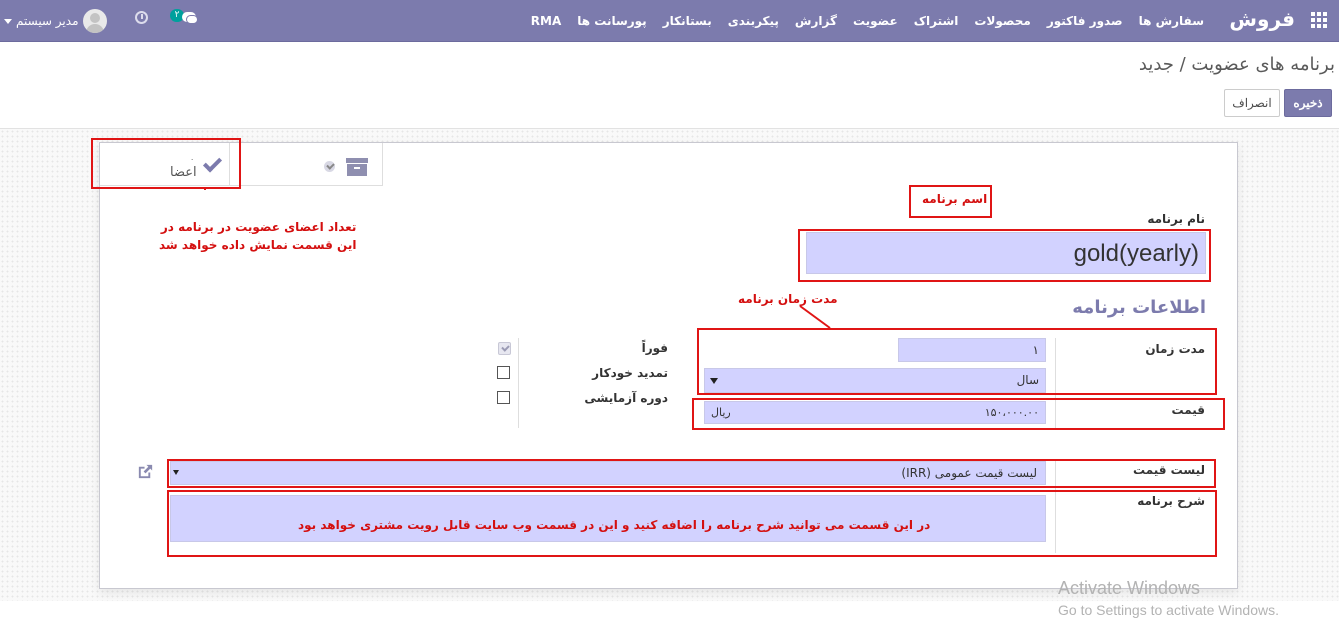 This screenshot has height=625, width=1339. Describe the element at coordinates (1171, 21) in the screenshot. I see `menu-item-orders: سفارش ها` at that location.